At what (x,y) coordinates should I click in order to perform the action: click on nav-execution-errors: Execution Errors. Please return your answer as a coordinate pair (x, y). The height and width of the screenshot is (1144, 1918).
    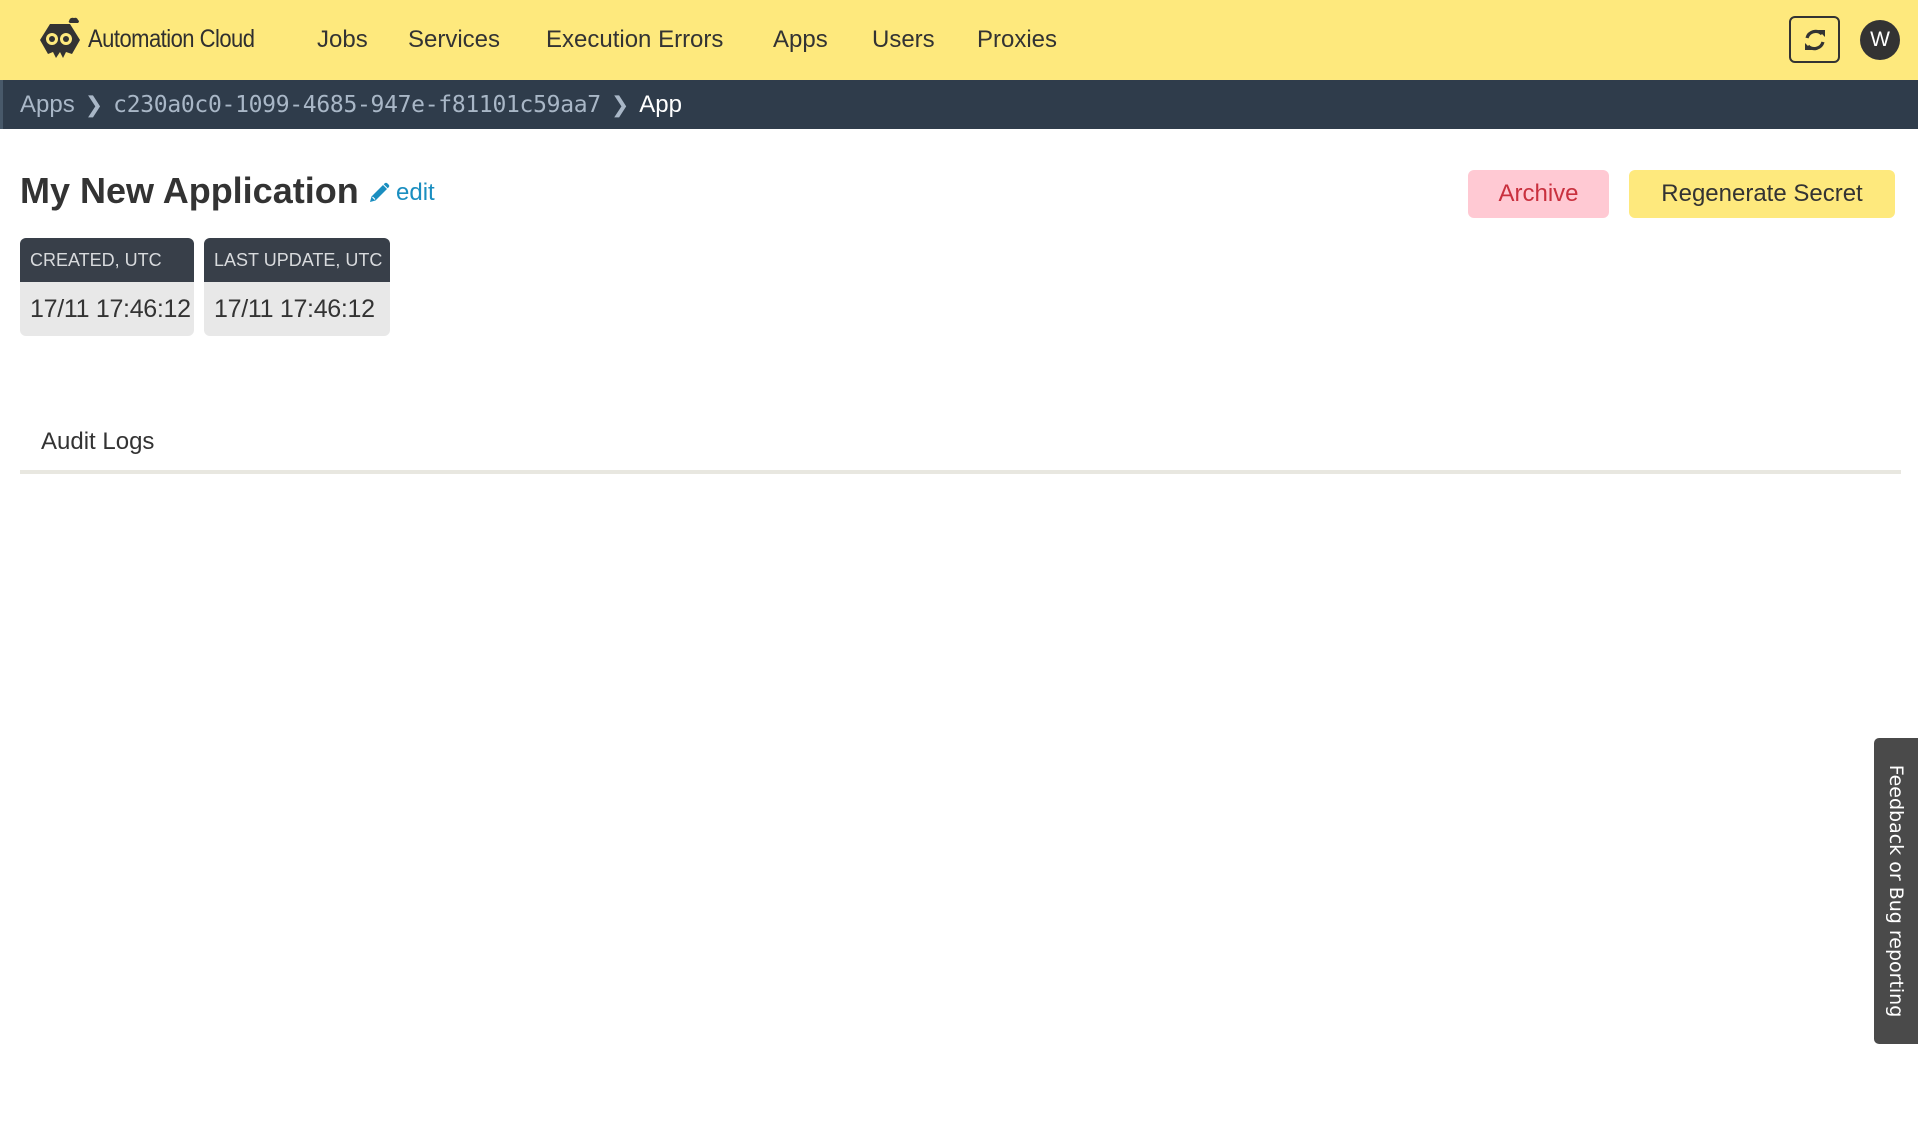
    Looking at the image, I should click on (634, 40).